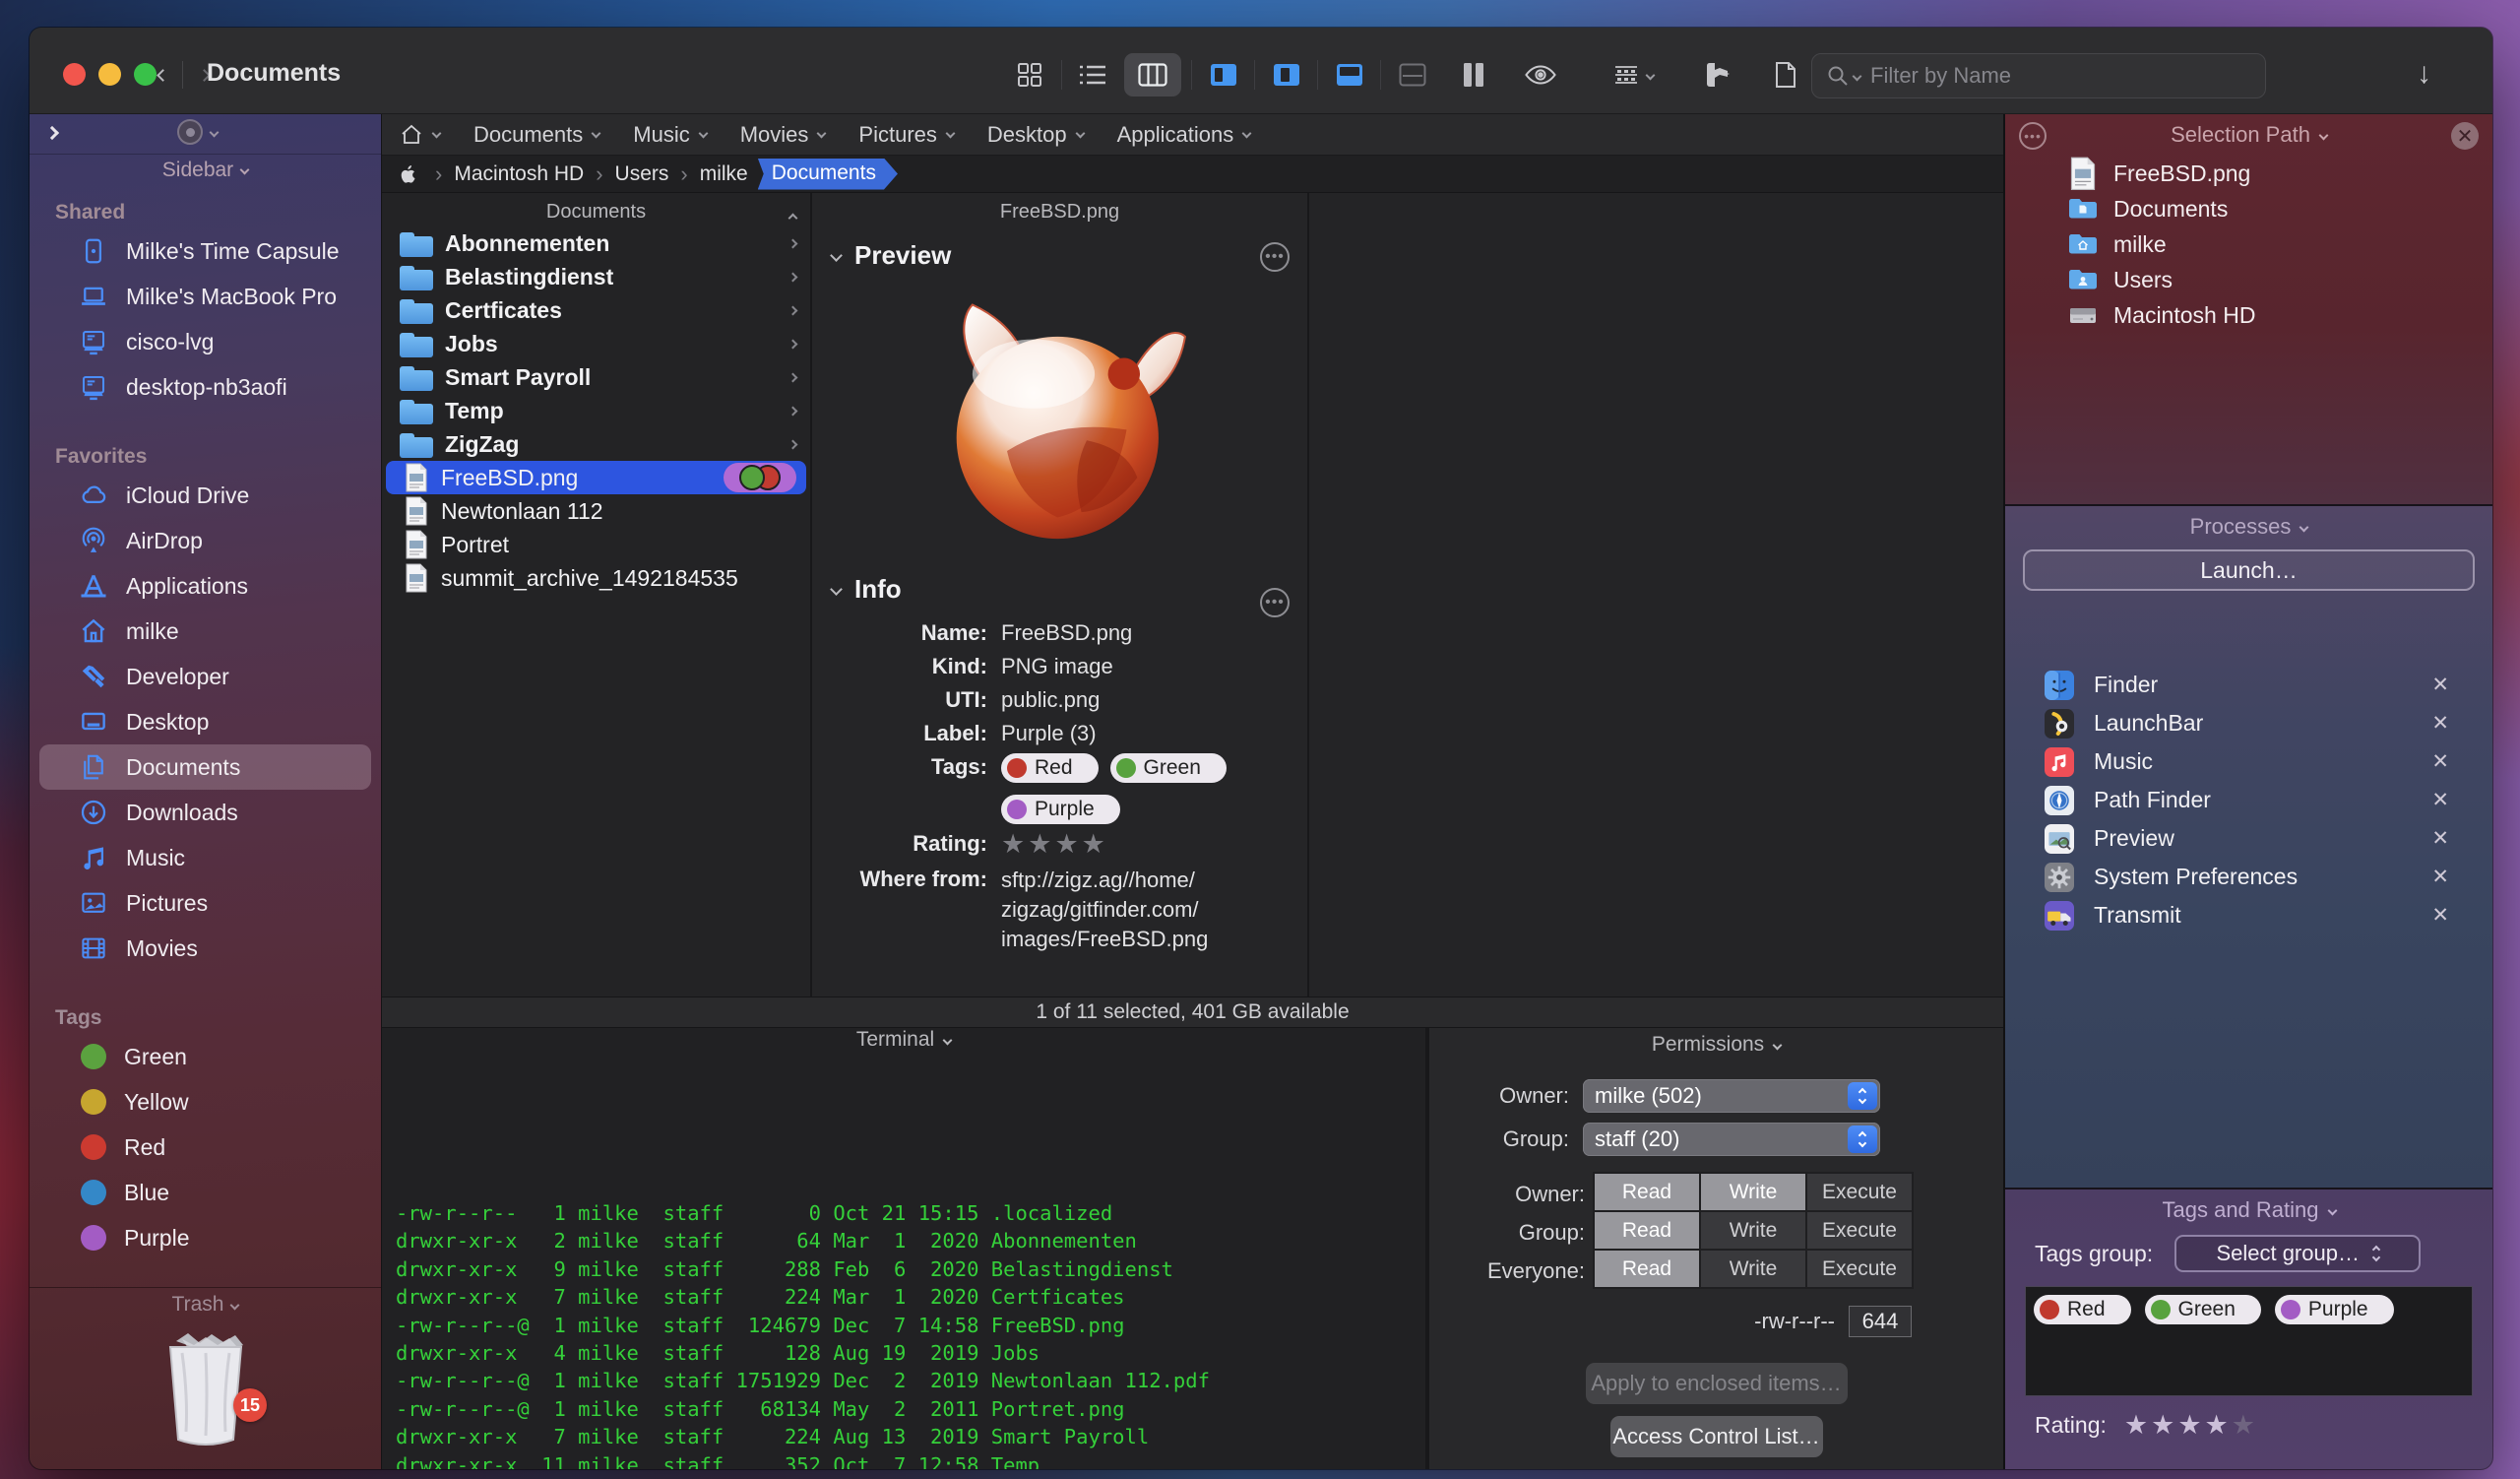 The height and width of the screenshot is (1479, 2520). I want to click on file-row: FreeBSD.png, so click(596, 477).